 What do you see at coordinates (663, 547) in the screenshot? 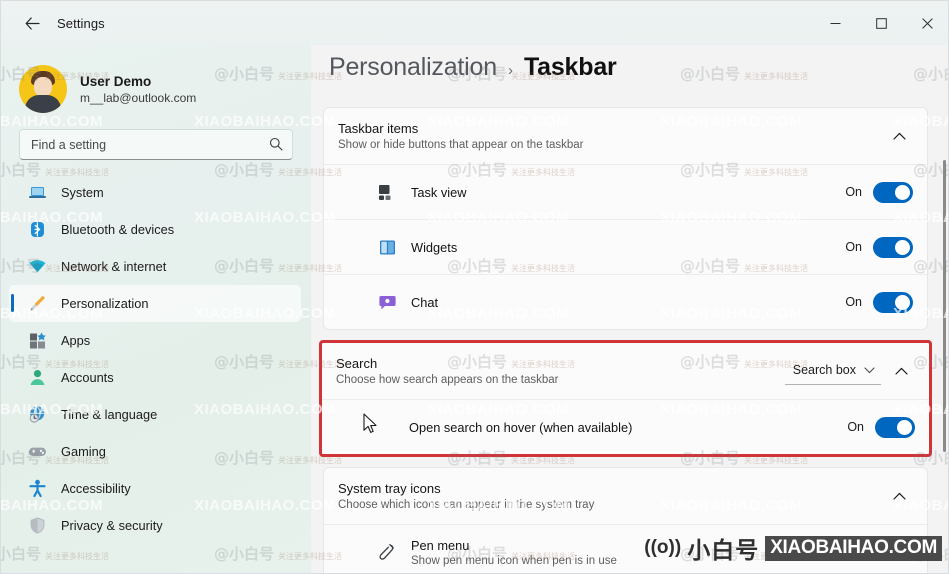
I see `signal-wave-icon: ((o))` at bounding box center [663, 547].